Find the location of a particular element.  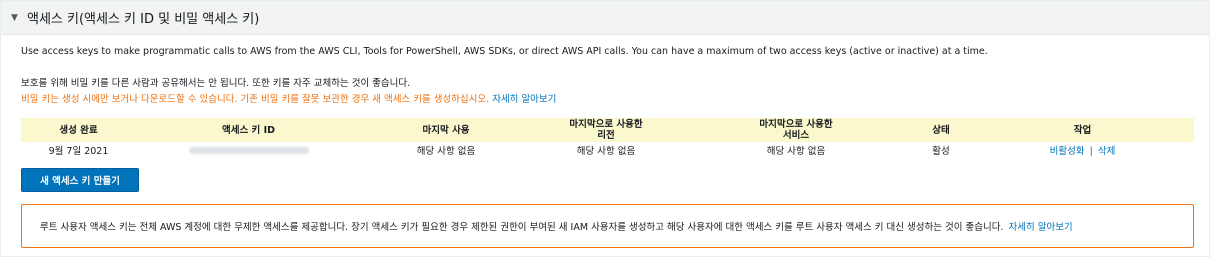

col-access-key-id: 액세스 키 ID is located at coordinates (248, 130).